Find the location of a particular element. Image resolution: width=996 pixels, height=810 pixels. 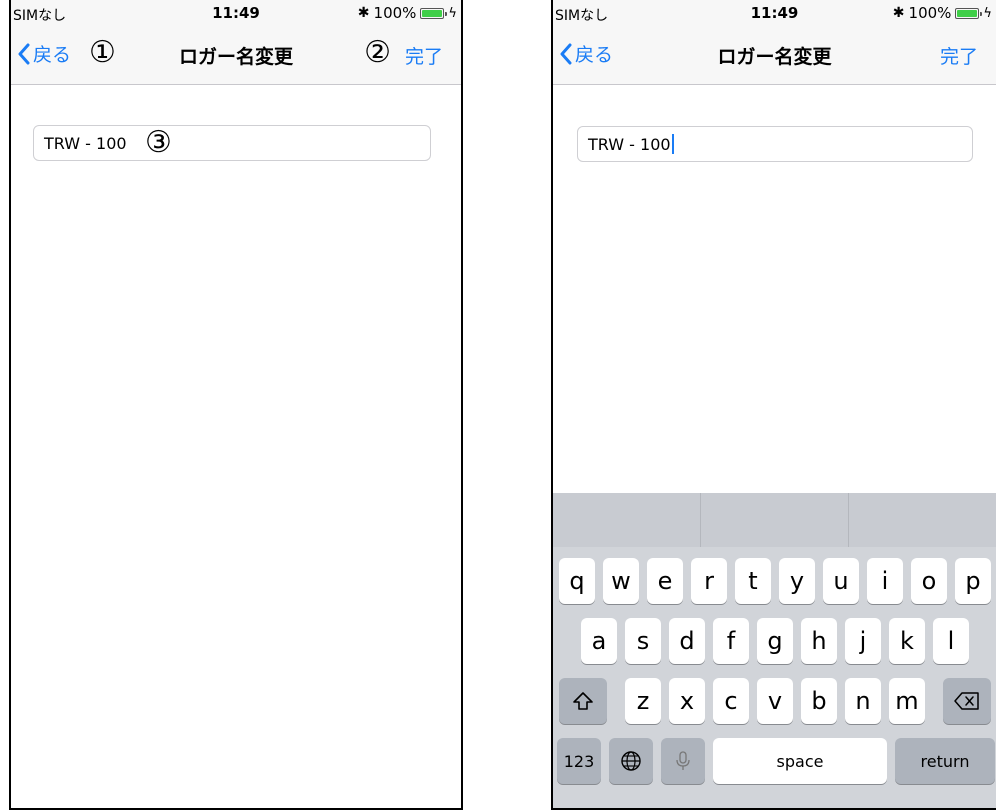

key-t: t is located at coordinates (753, 581).